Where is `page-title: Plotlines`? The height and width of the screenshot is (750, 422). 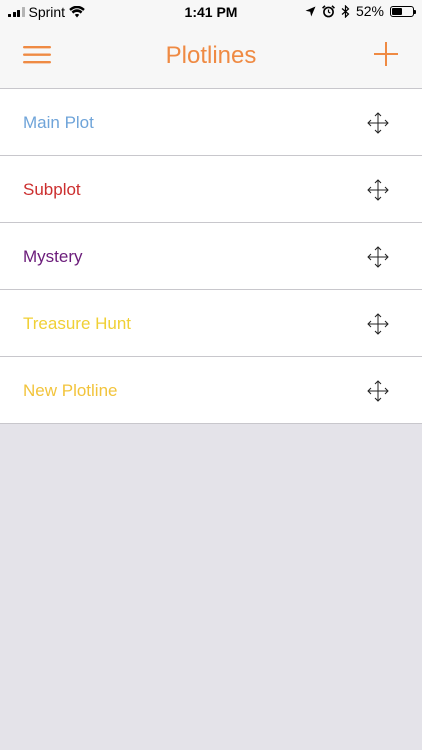
page-title: Plotlines is located at coordinates (211, 55).